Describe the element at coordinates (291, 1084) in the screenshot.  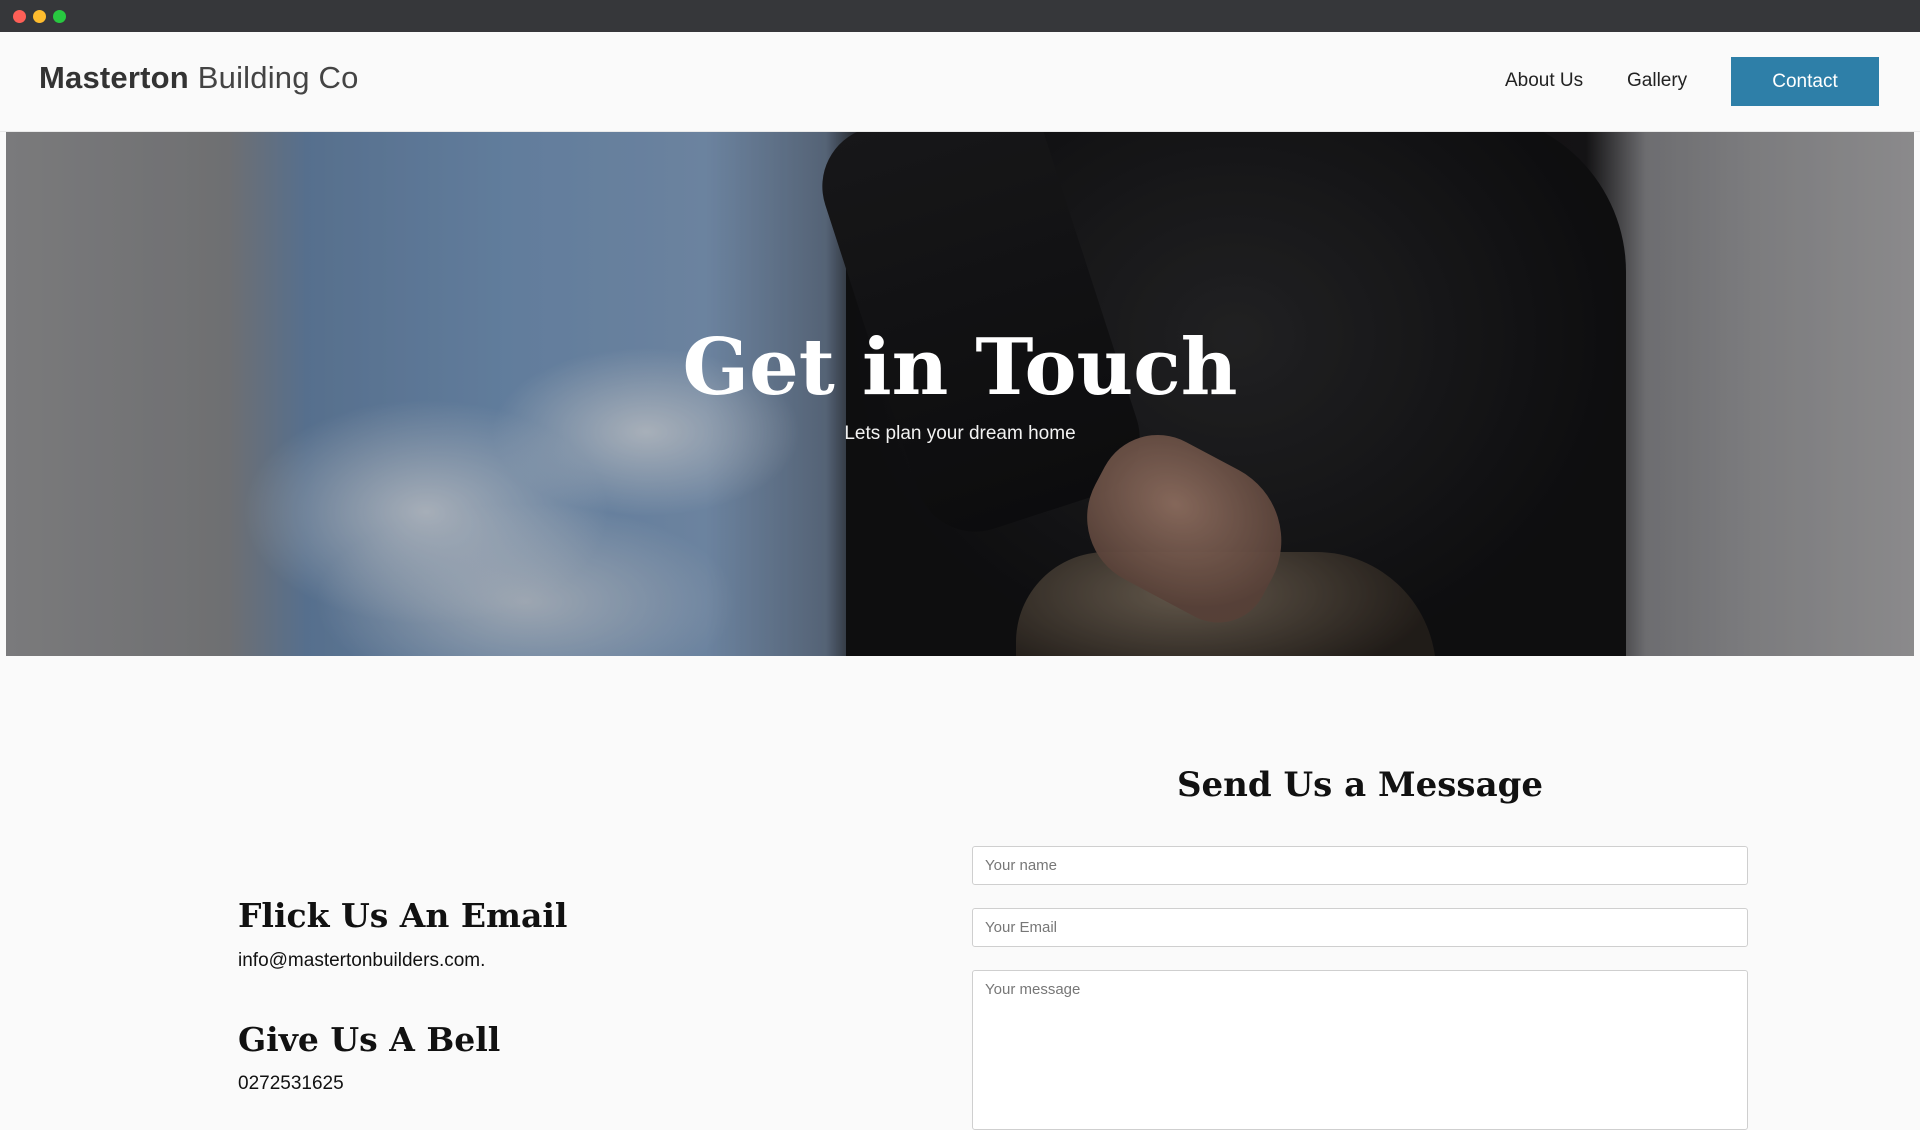
I see `phone-number: 0272531625` at that location.